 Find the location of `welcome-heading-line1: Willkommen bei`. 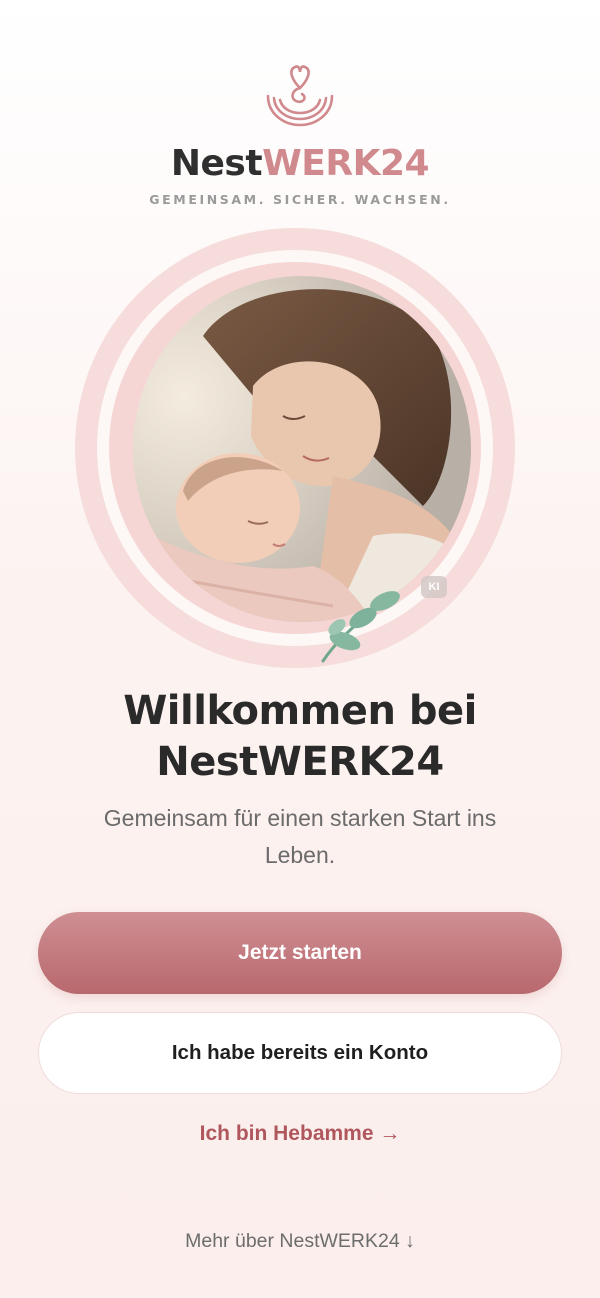

welcome-heading-line1: Willkommen bei is located at coordinates (300, 711).